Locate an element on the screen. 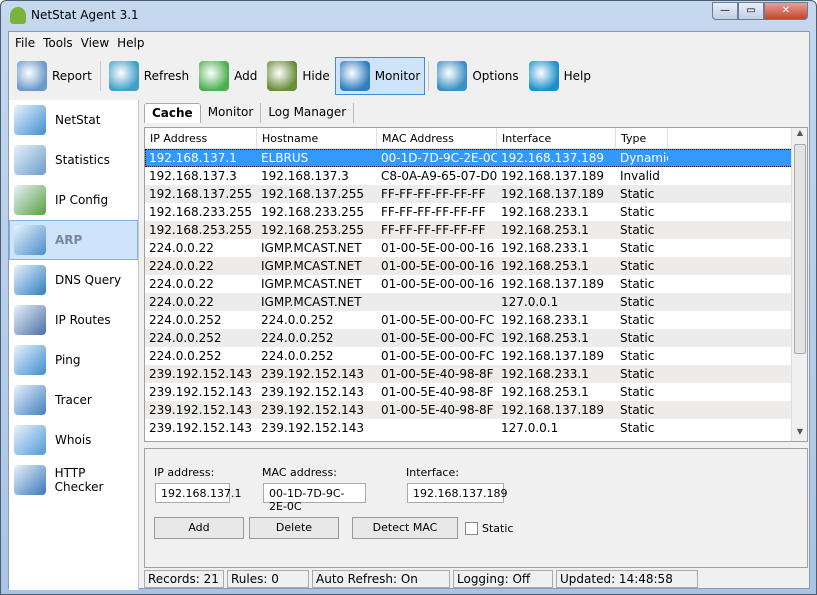  ip-config-icon is located at coordinates (30, 200).